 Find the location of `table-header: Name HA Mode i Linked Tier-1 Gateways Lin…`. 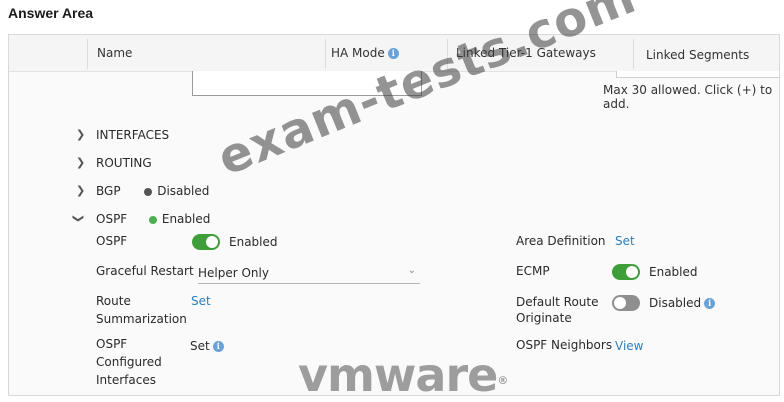

table-header: Name HA Mode i Linked Tier-1 Gateways Lin… is located at coordinates (394, 53).